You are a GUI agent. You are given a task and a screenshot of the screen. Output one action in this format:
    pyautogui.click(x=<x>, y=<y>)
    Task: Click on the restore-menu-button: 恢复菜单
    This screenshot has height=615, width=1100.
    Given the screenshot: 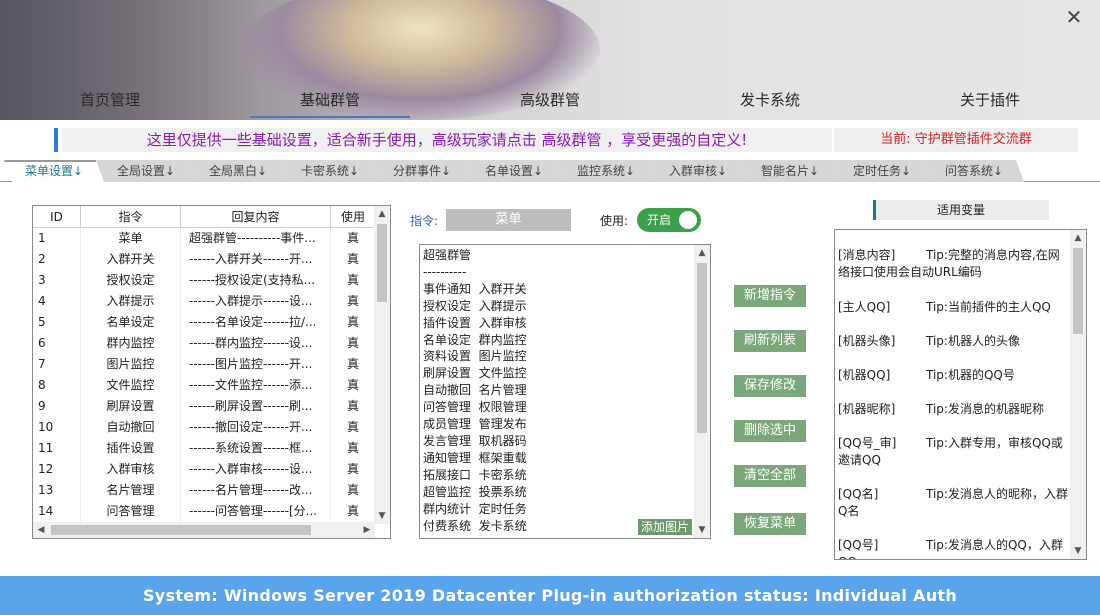 What is the action you would take?
    pyautogui.click(x=770, y=524)
    